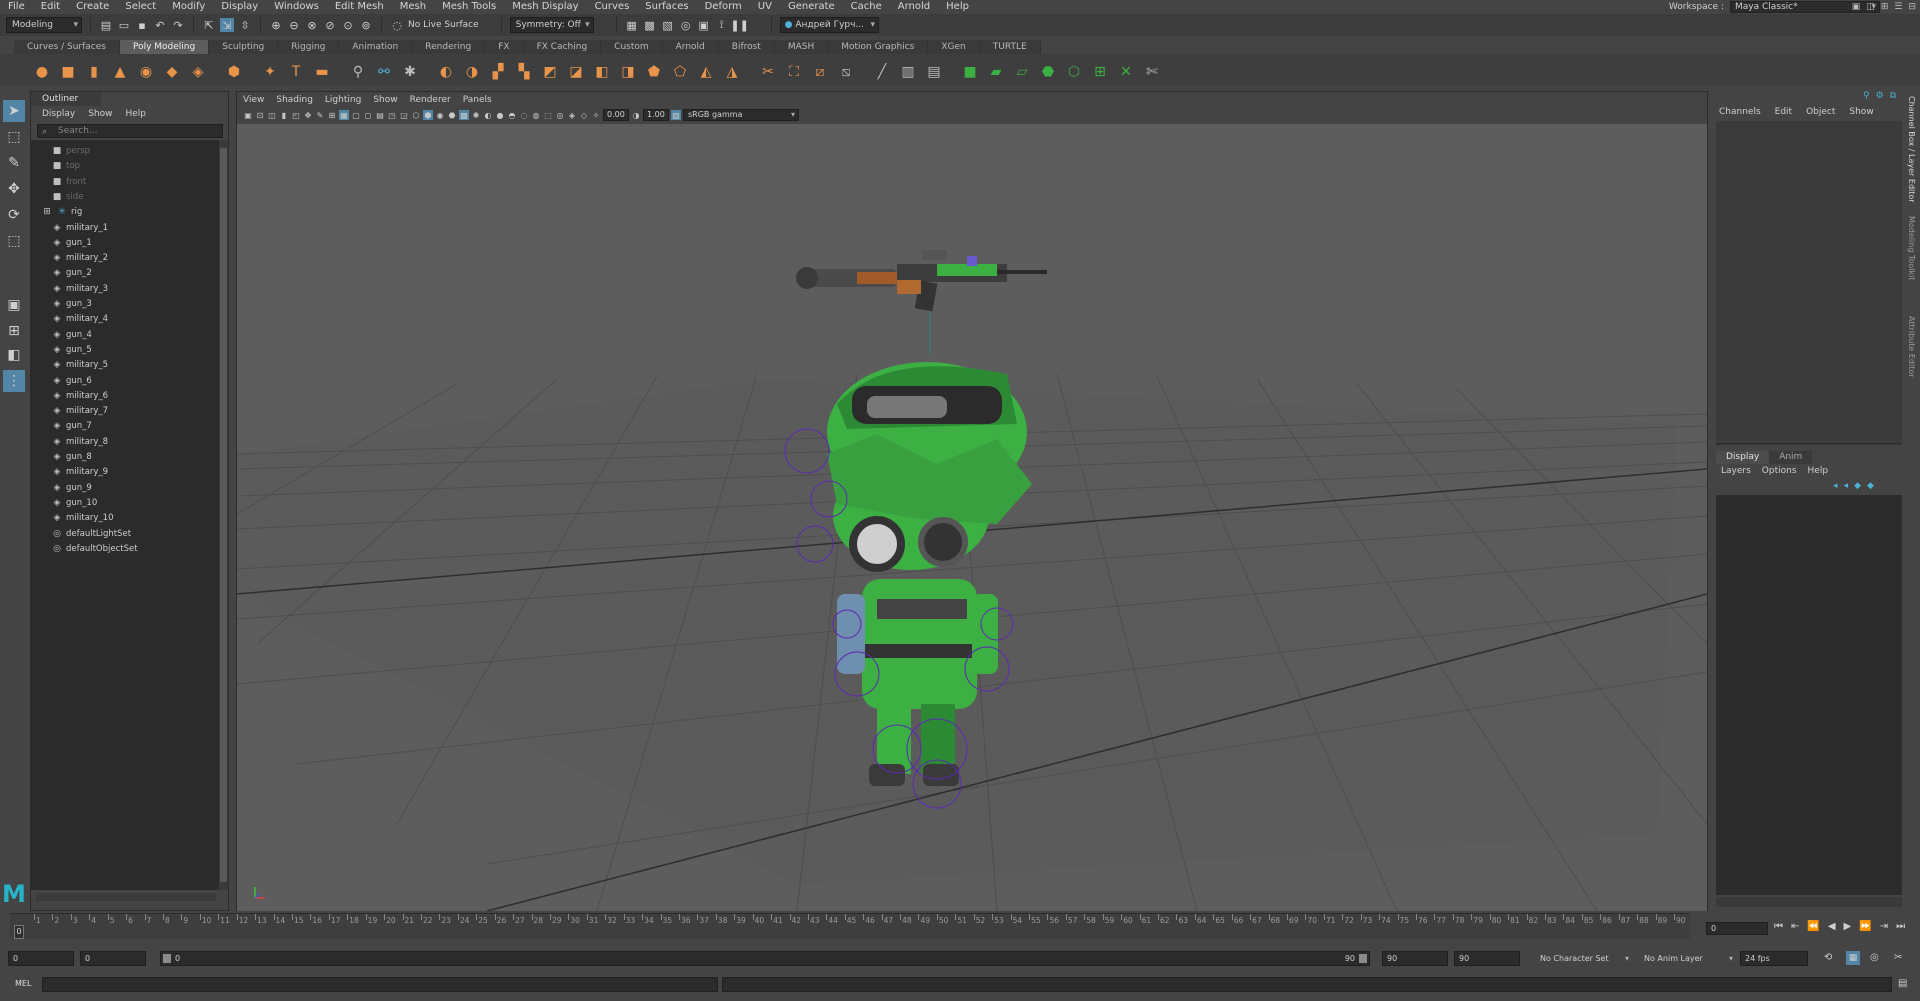 The image size is (1920, 1001). I want to click on bevel-edge-icon: ◧, so click(602, 72).